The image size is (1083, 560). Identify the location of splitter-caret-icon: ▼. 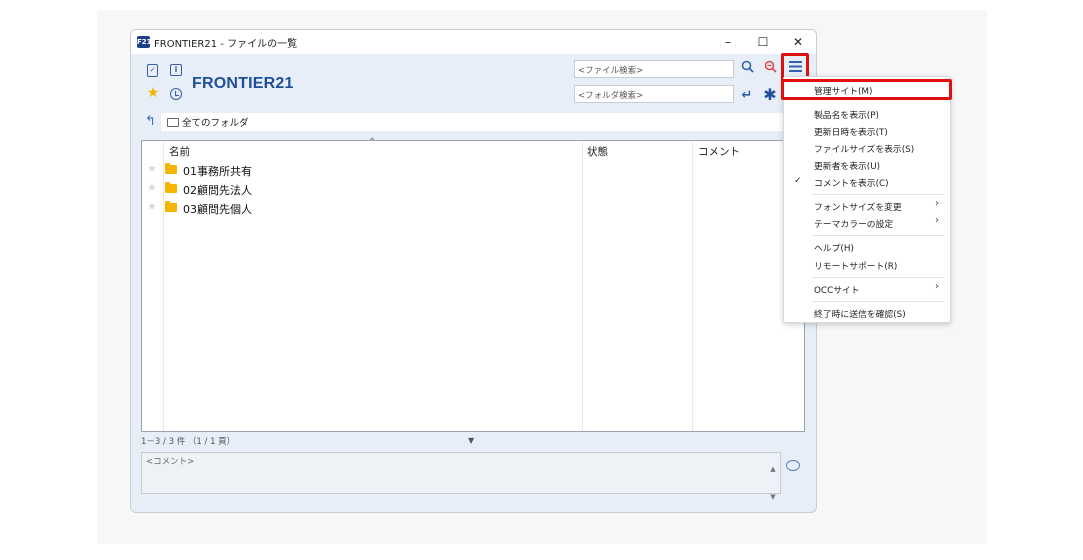
(471, 440).